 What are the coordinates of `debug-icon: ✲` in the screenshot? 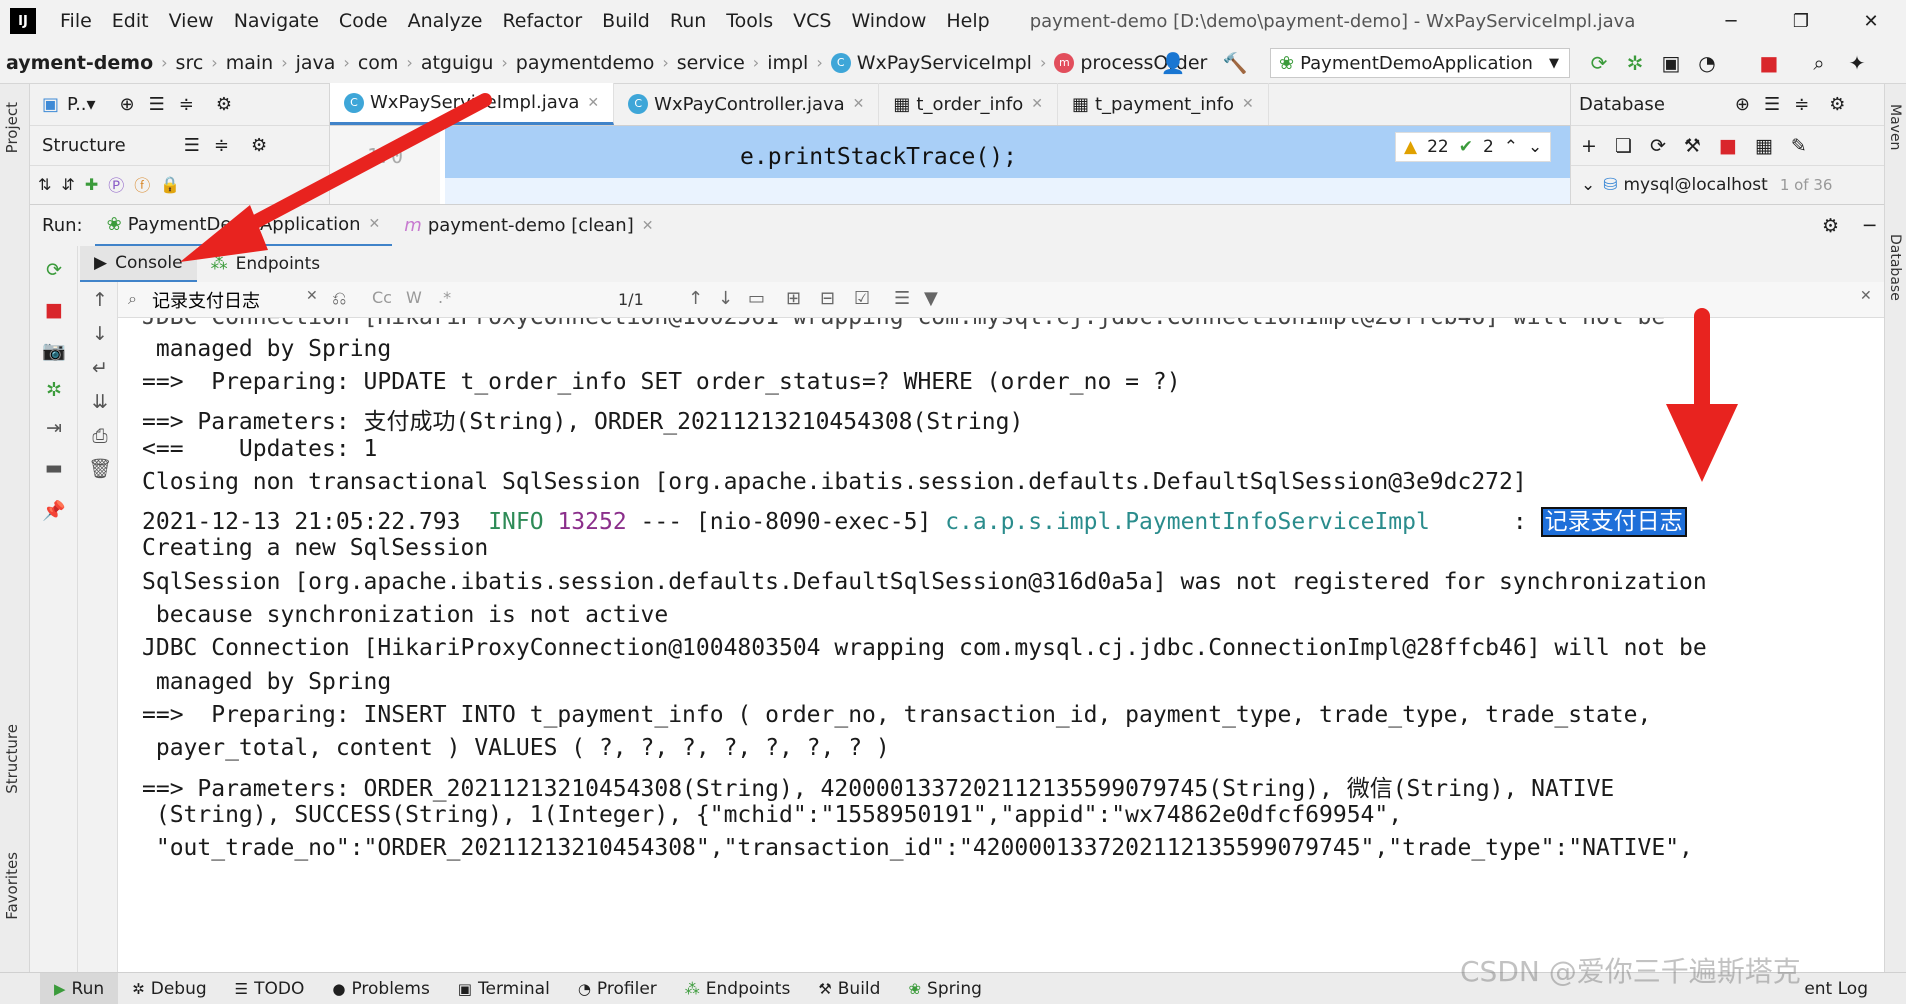 It's located at (1635, 63).